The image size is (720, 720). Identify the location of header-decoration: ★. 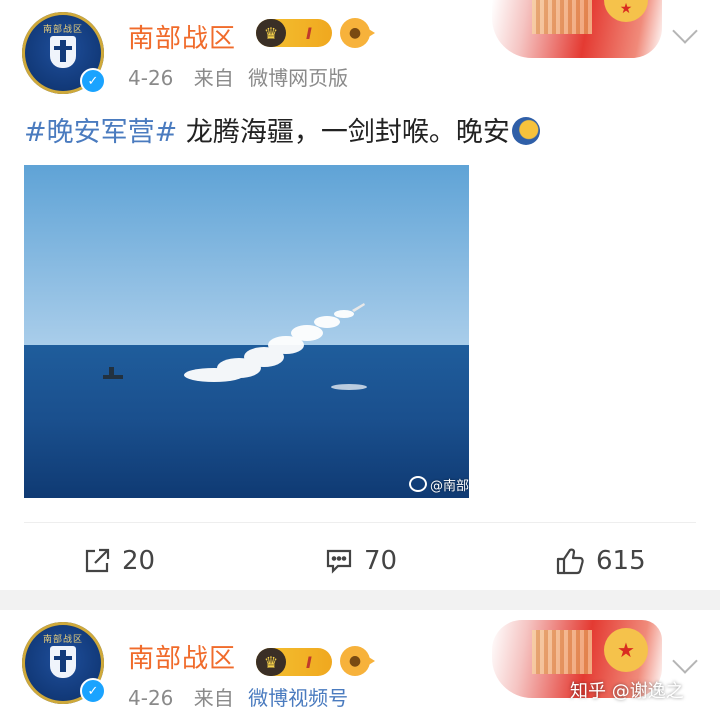
(577, 29).